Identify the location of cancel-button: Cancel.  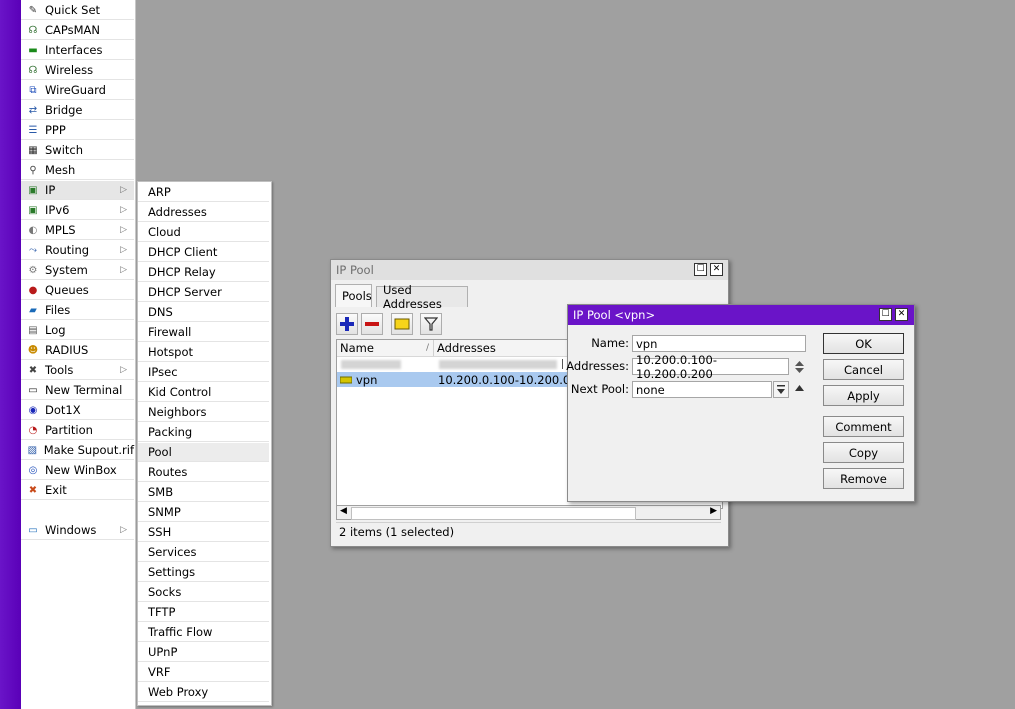
(863, 369).